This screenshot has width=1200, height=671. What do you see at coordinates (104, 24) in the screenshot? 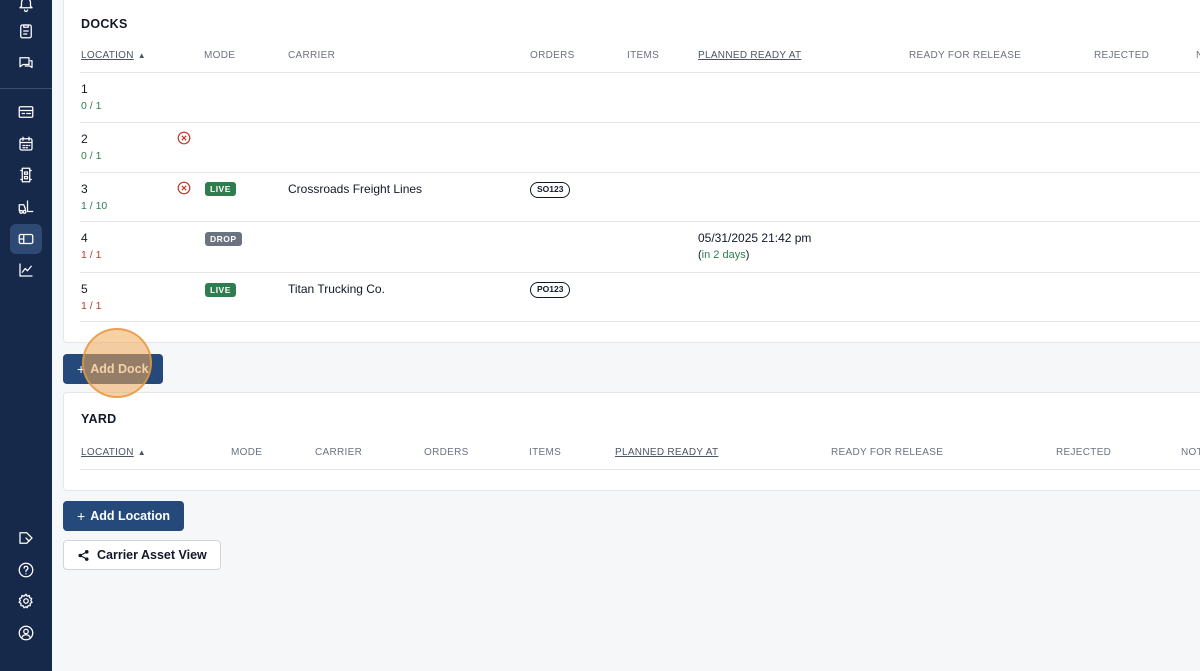
I see `docks-title: DOCKS` at bounding box center [104, 24].